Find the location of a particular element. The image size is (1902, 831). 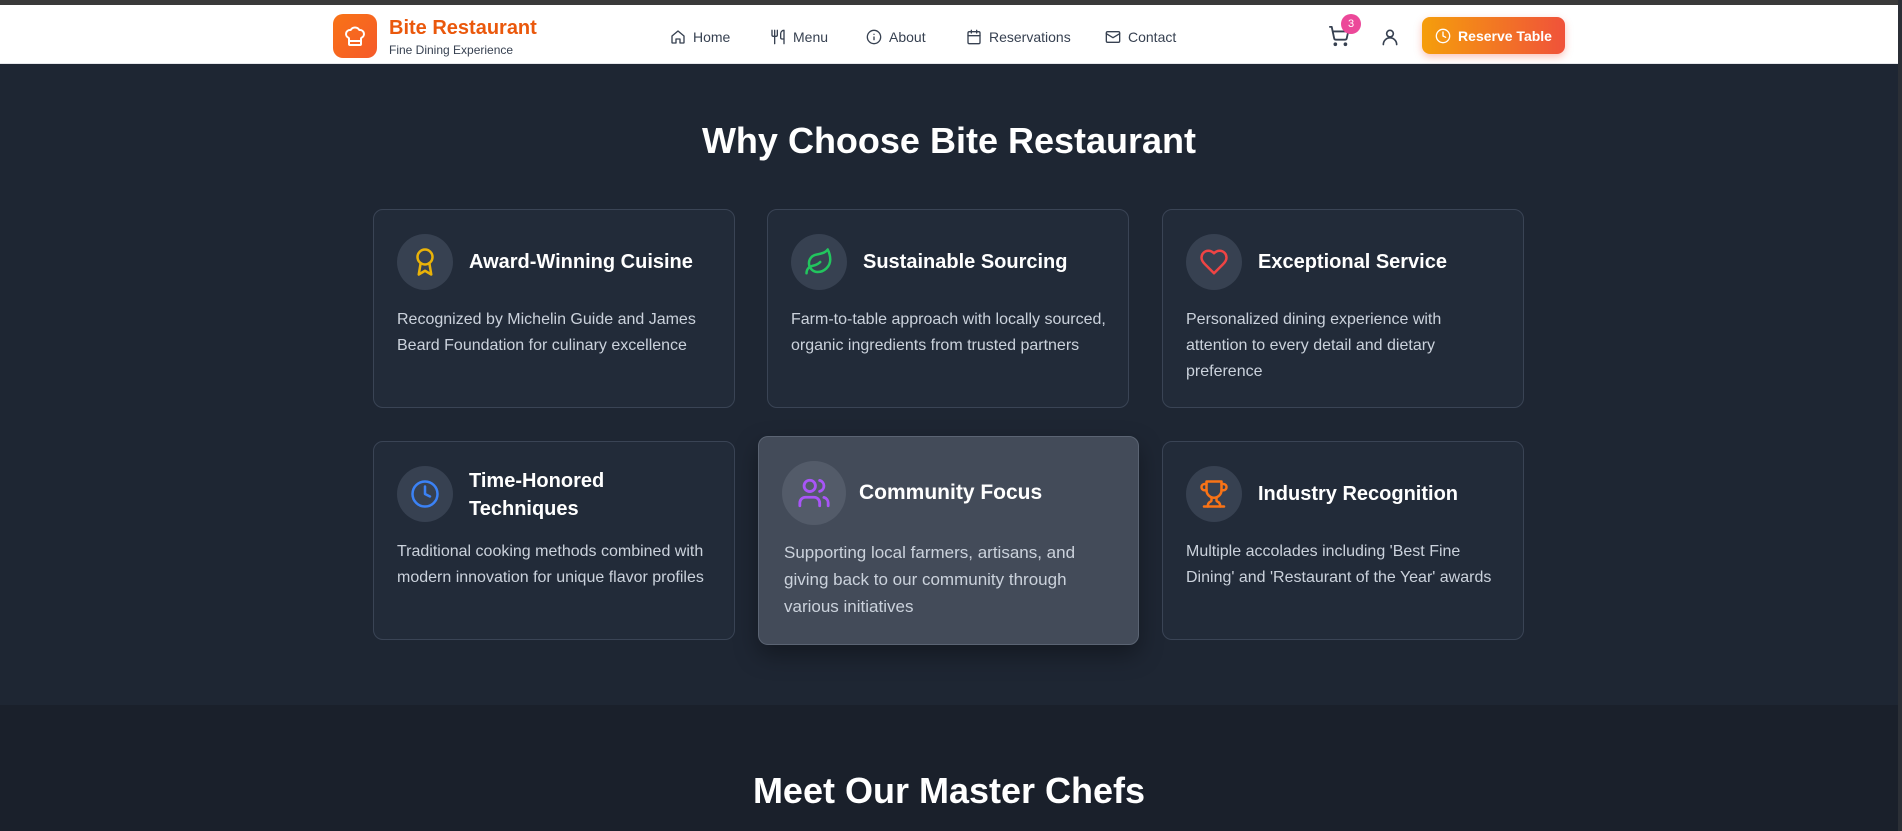

reserve-table-label: Reserve Table is located at coordinates (1505, 35).